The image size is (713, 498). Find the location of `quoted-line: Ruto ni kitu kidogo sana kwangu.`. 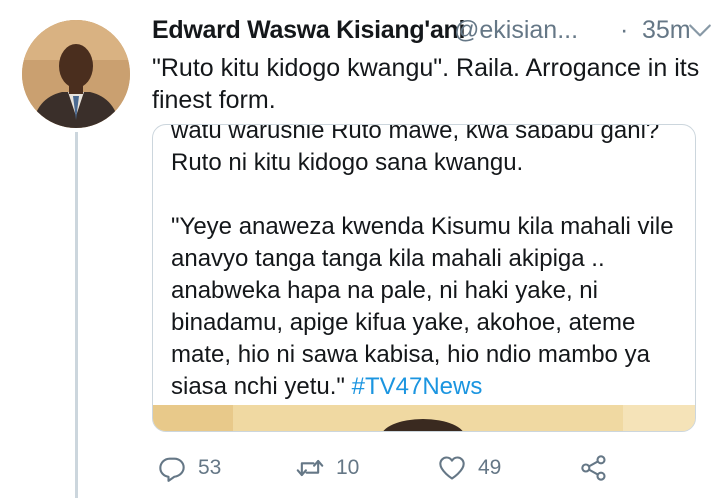

quoted-line: Ruto ni kitu kidogo sana kwangu. is located at coordinates (347, 162).